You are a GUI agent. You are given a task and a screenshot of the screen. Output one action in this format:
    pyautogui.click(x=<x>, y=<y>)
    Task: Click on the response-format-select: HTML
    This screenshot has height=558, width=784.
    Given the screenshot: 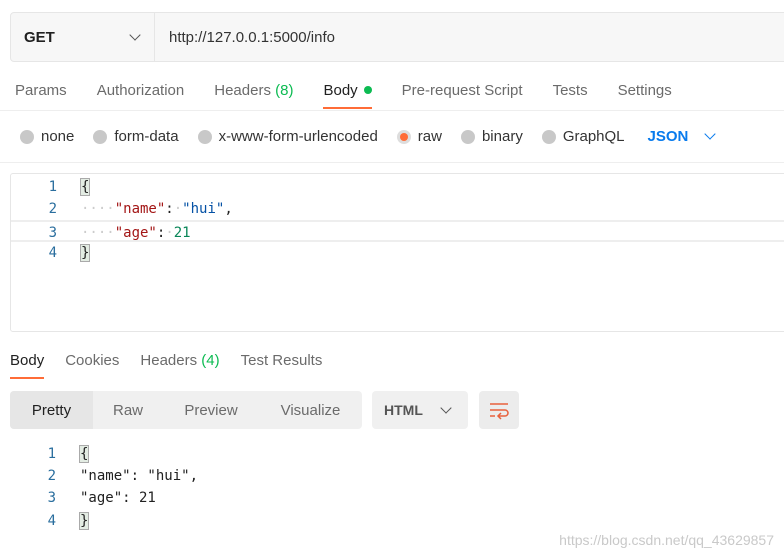 What is the action you would take?
    pyautogui.click(x=420, y=410)
    